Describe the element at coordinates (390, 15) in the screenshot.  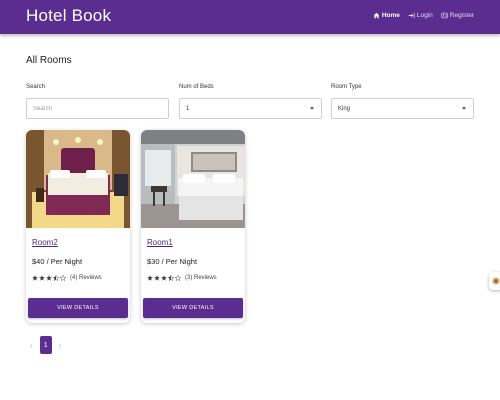
I see `nav-home-label: Home` at that location.